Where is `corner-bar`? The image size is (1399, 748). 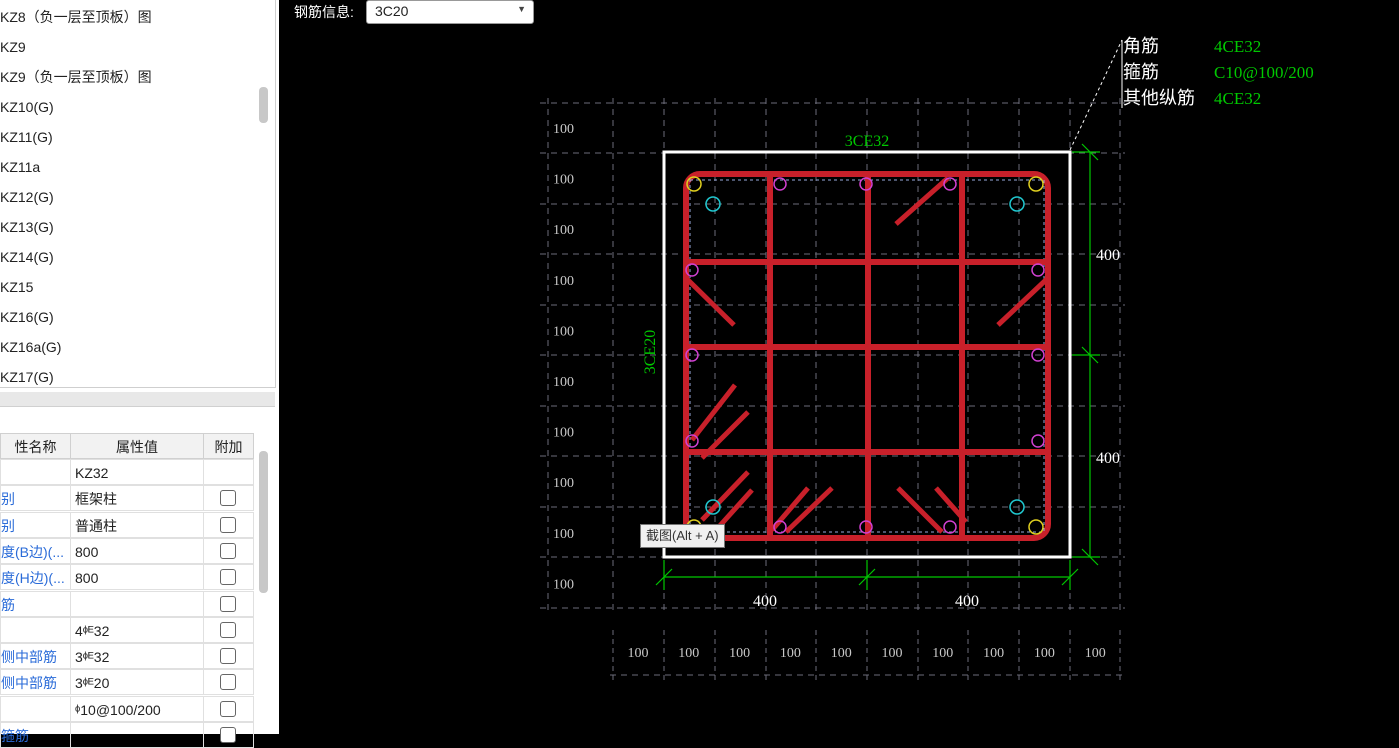 corner-bar is located at coordinates (1036, 184).